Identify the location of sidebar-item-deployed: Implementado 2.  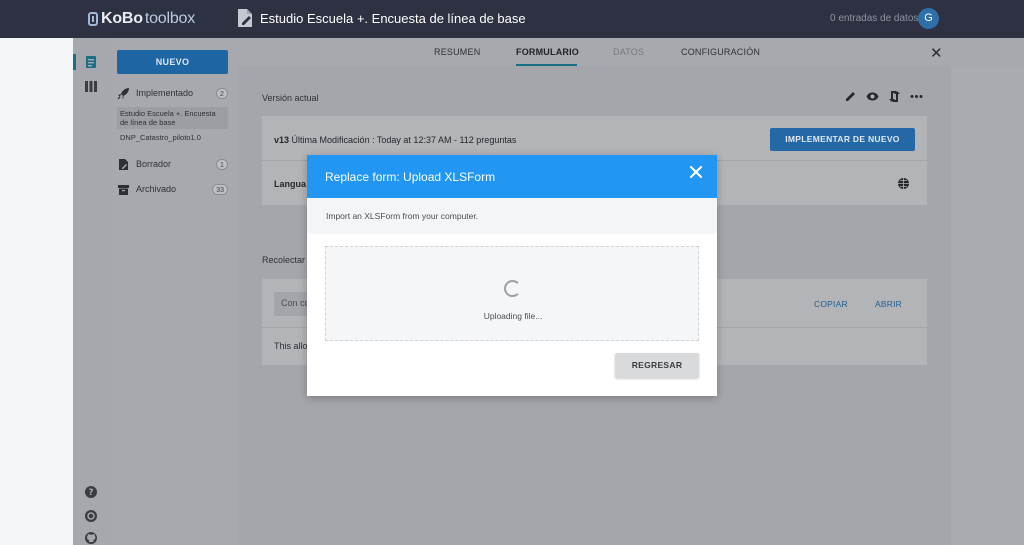
(172, 93).